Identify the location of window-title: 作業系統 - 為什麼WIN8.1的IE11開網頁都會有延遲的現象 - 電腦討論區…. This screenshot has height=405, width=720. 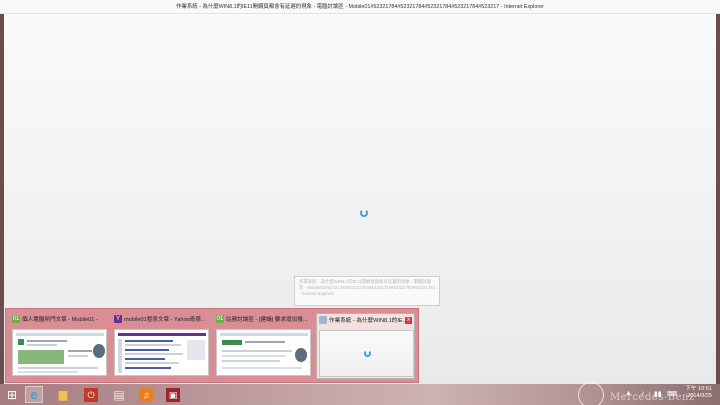
(360, 7).